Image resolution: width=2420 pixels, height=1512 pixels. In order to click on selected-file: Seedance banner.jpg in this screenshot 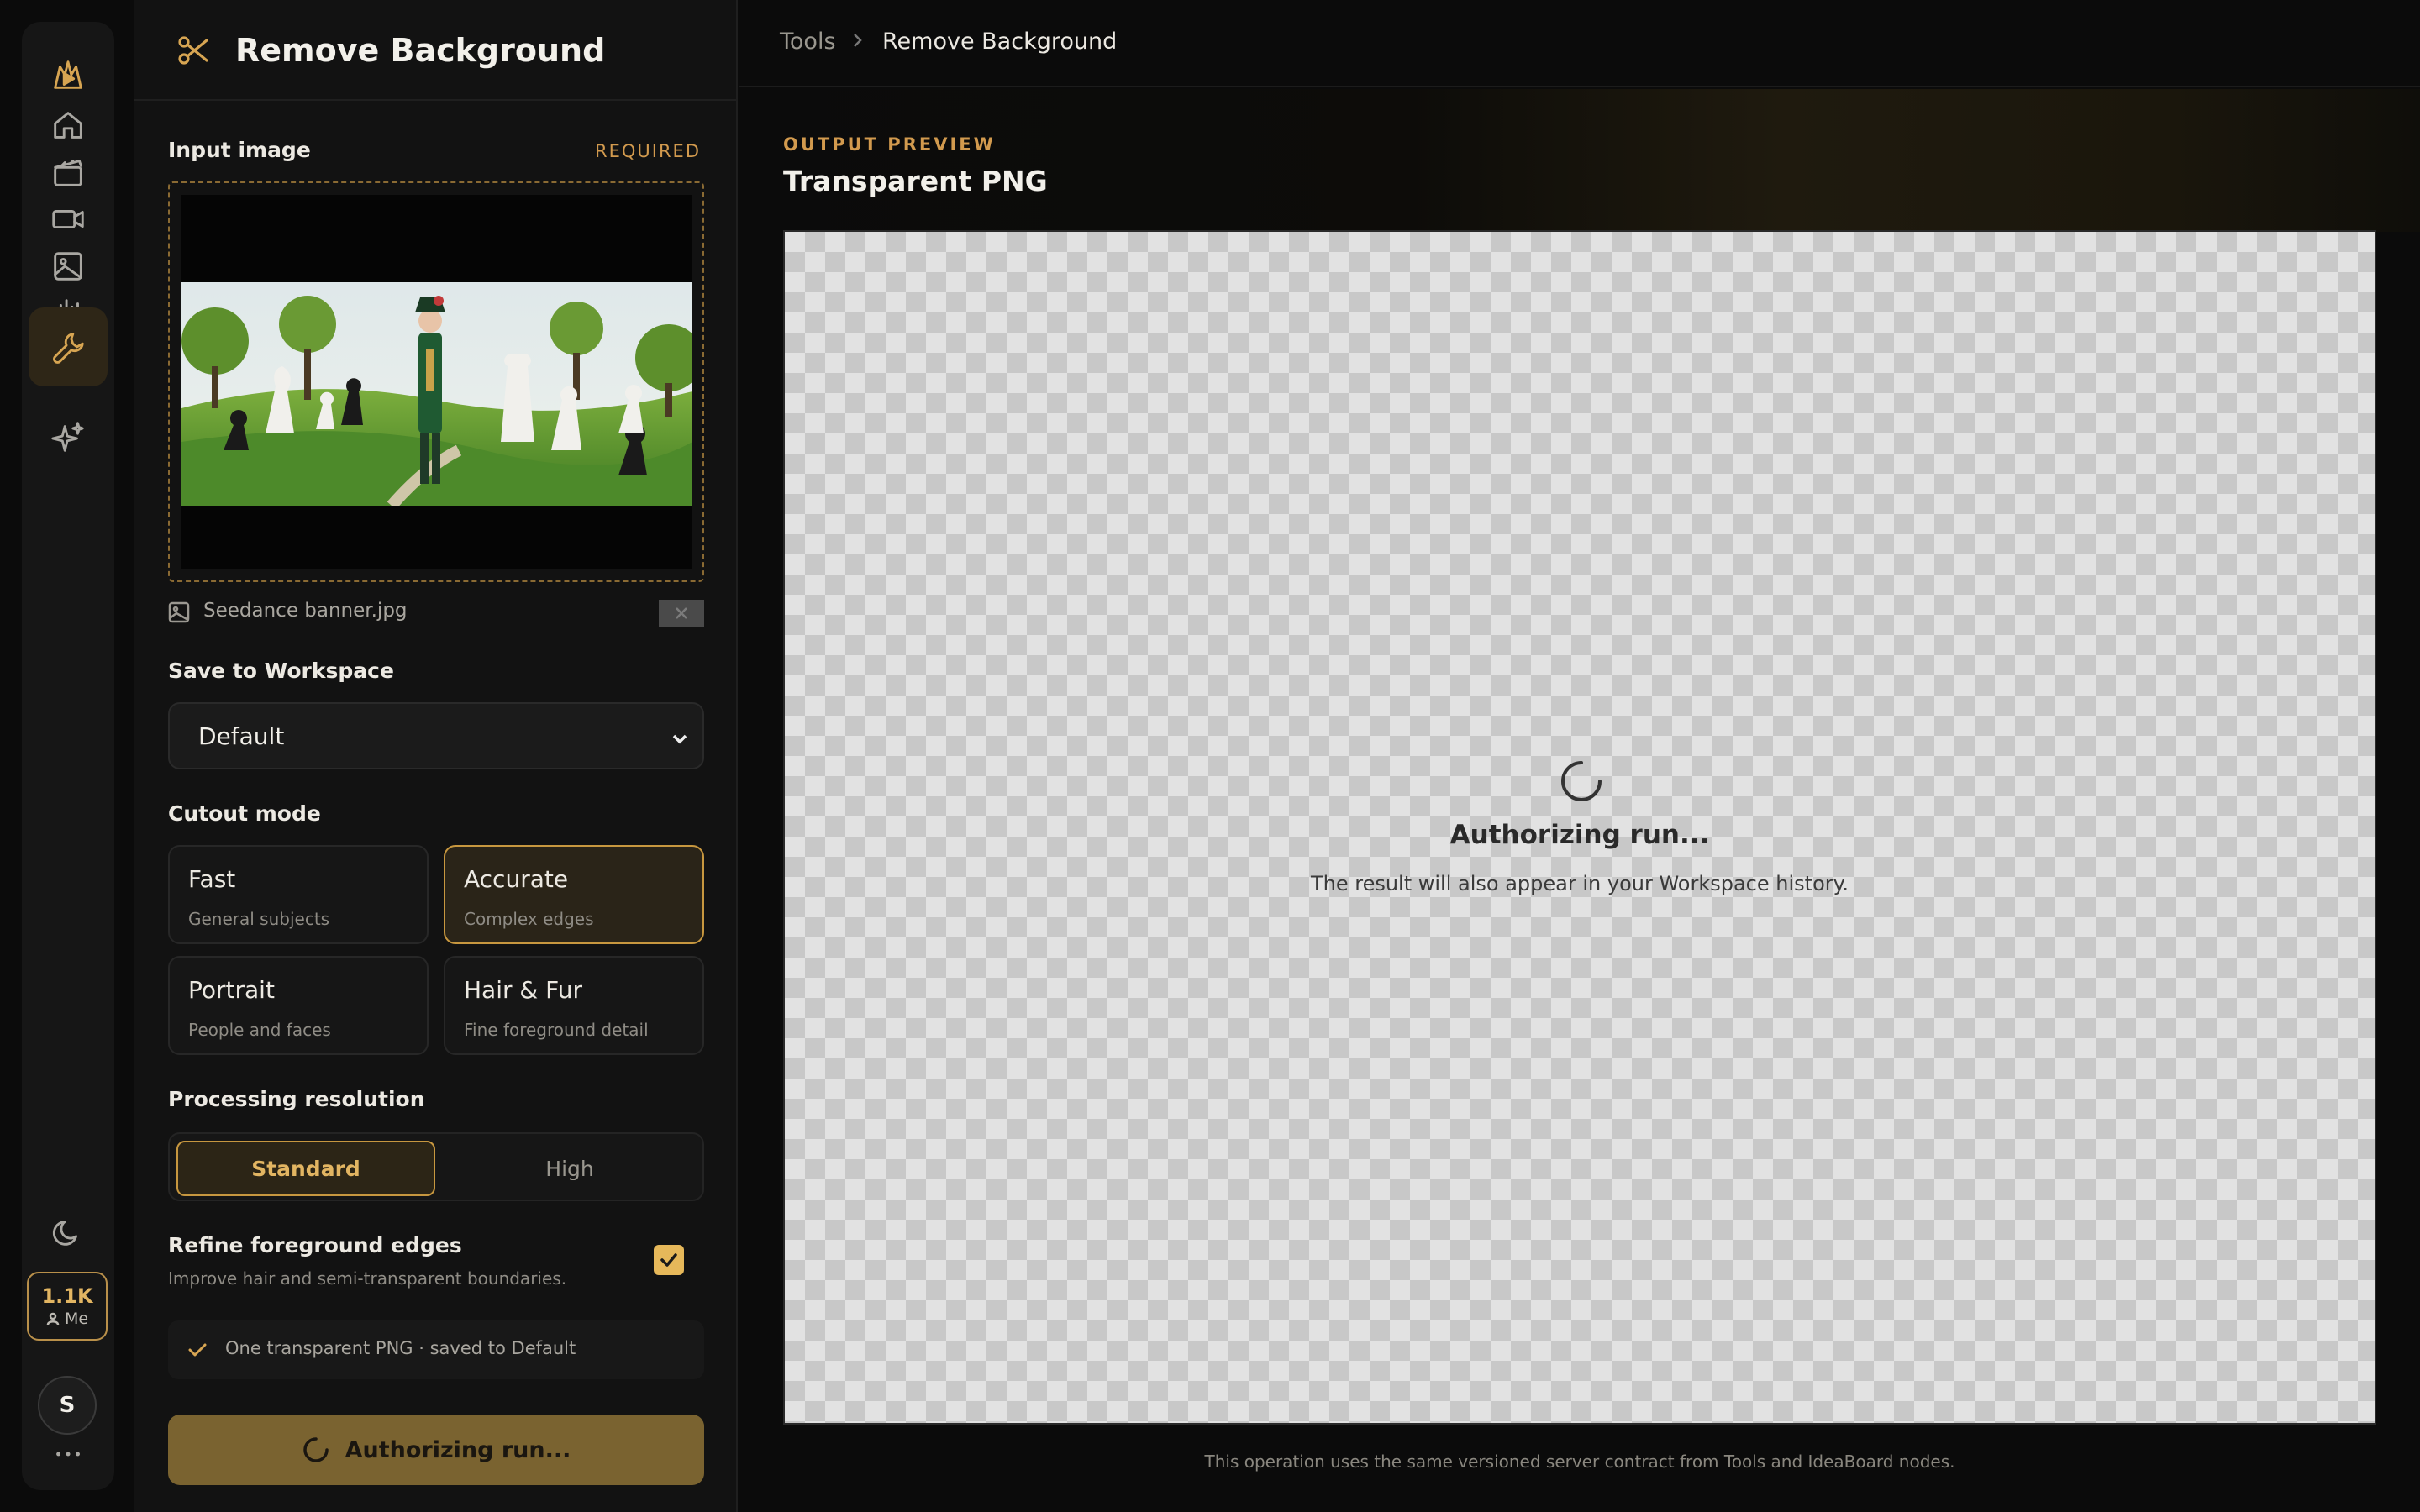, I will do `click(436, 612)`.